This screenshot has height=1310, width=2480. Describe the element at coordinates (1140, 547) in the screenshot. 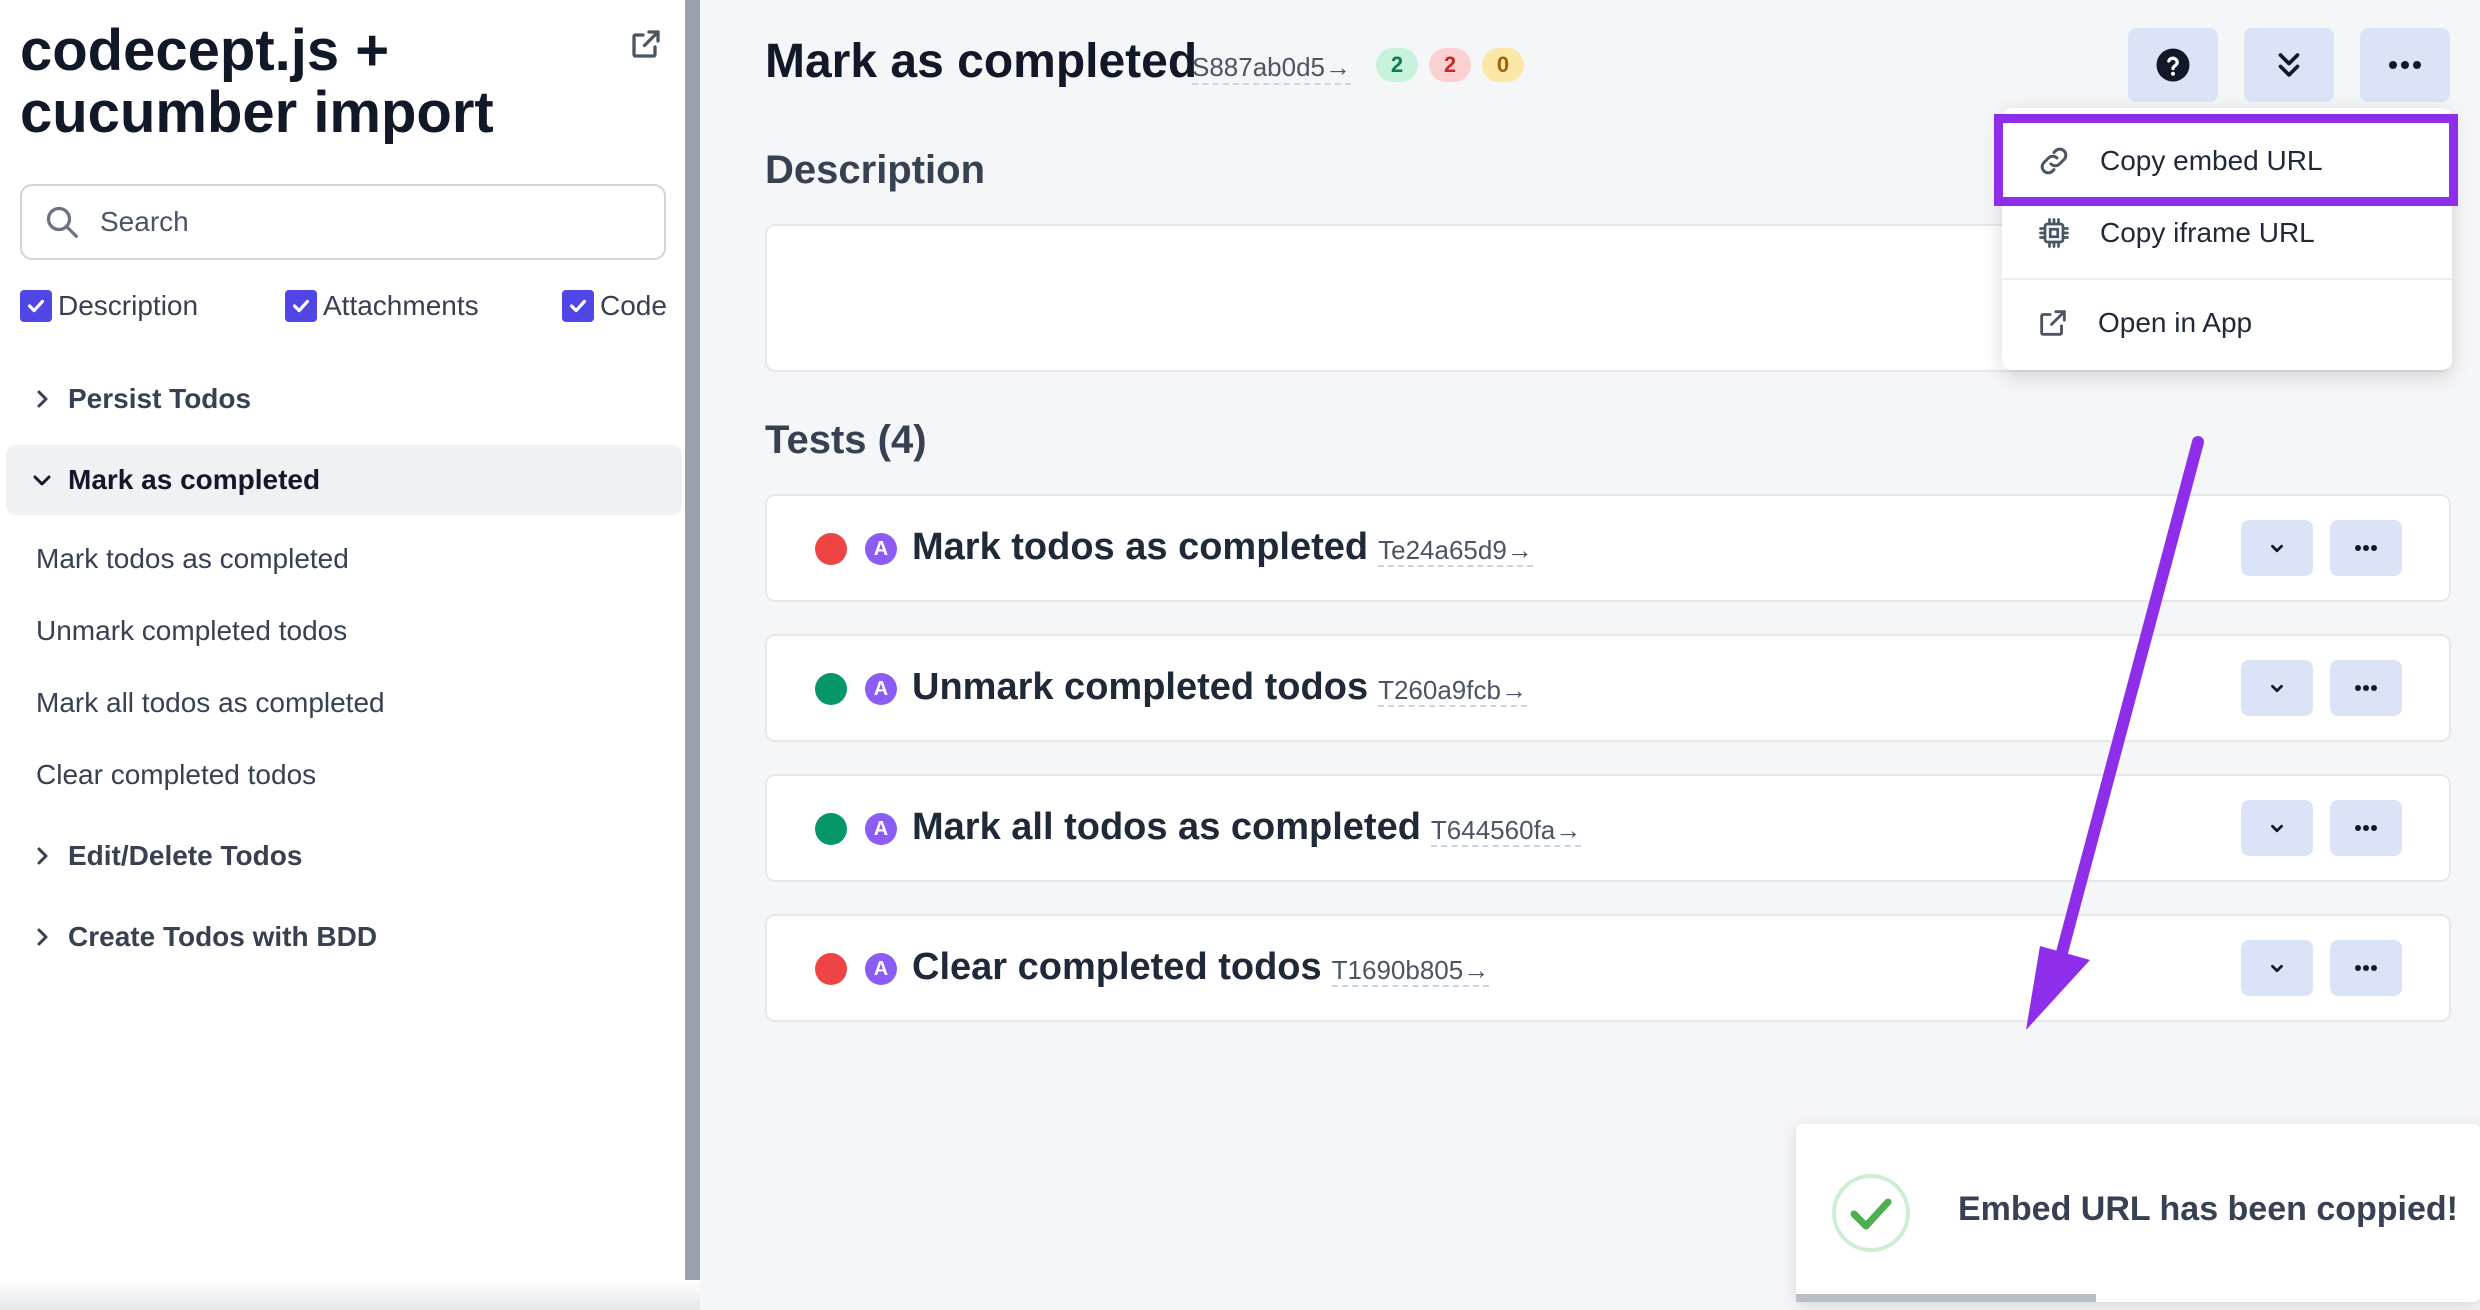

I see `test-name-text: Mark todos as completed` at that location.